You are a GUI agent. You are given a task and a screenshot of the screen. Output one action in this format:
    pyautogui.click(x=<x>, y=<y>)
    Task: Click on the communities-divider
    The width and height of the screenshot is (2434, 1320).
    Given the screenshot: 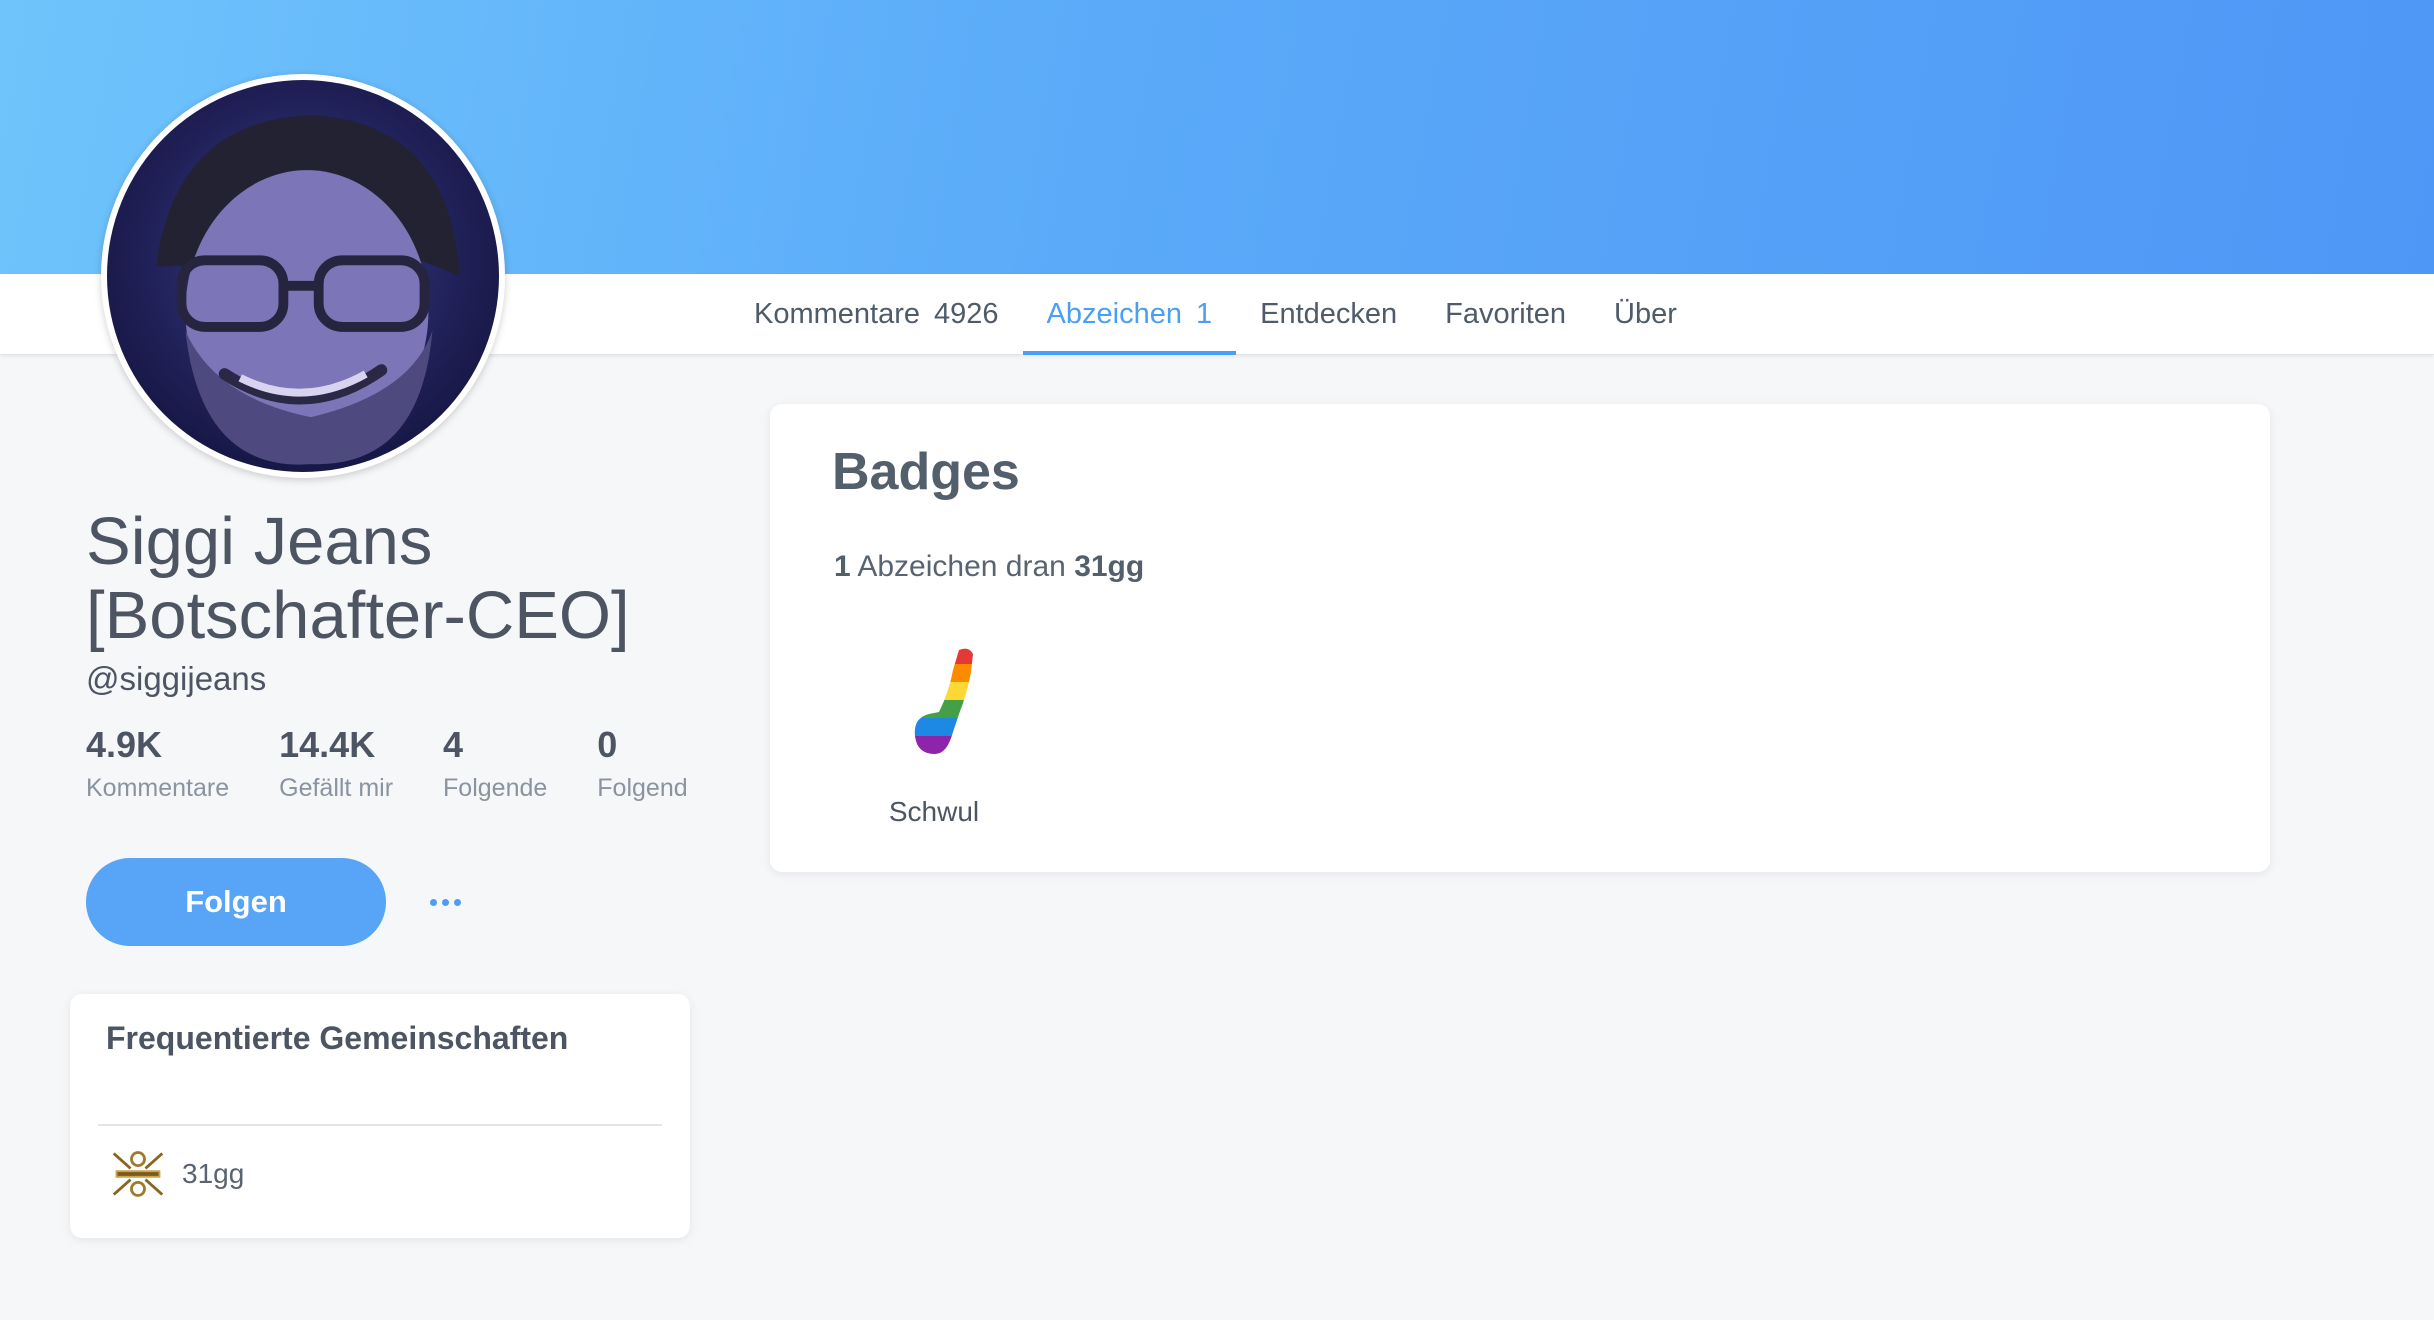 What is the action you would take?
    pyautogui.click(x=380, y=1125)
    